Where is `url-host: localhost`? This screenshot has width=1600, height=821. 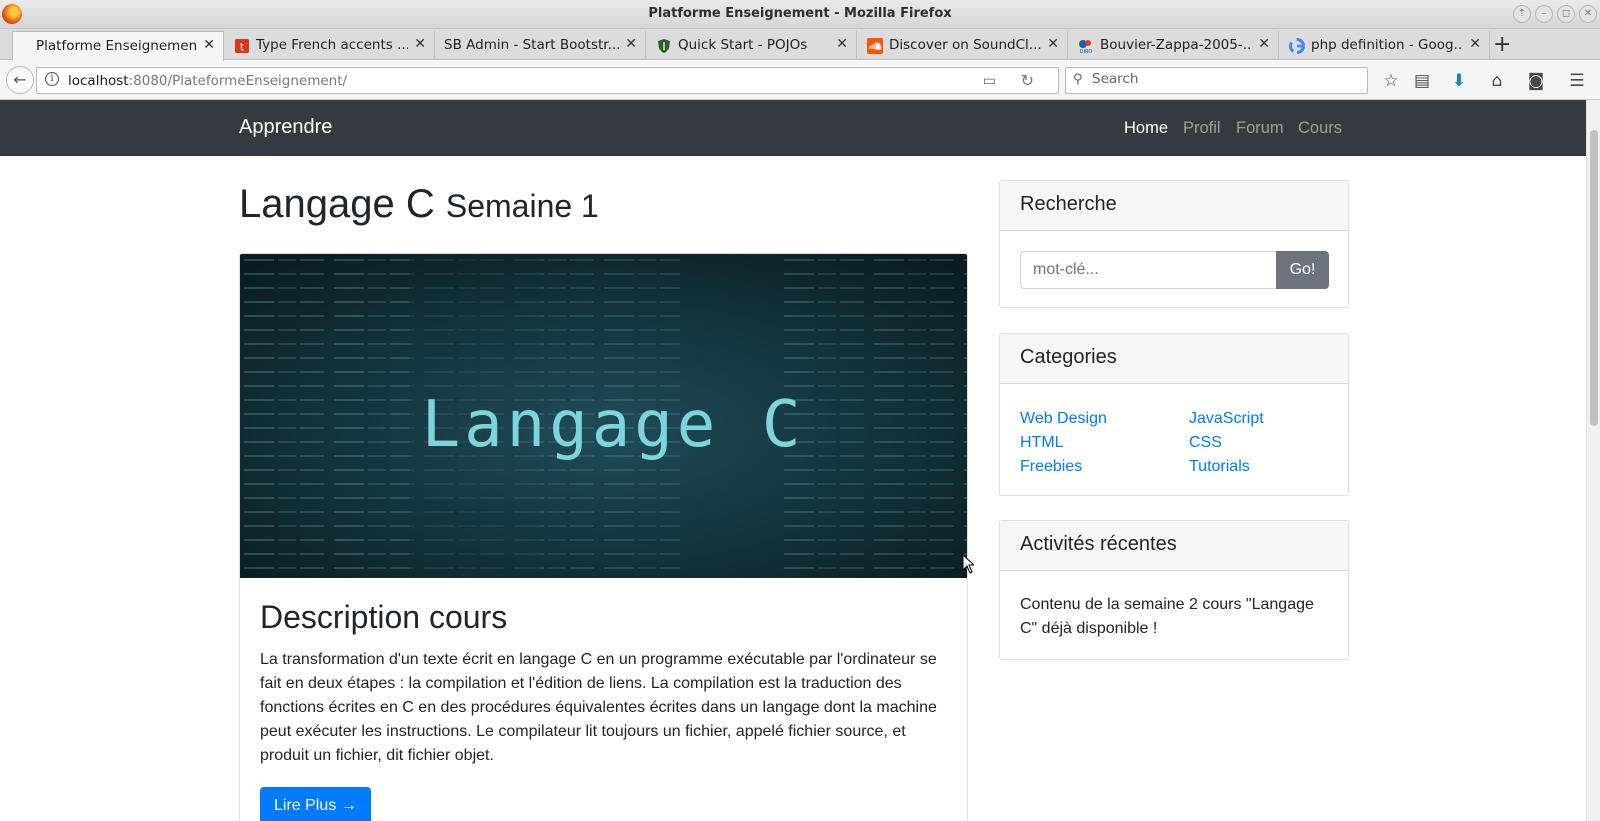
url-host: localhost is located at coordinates (98, 81).